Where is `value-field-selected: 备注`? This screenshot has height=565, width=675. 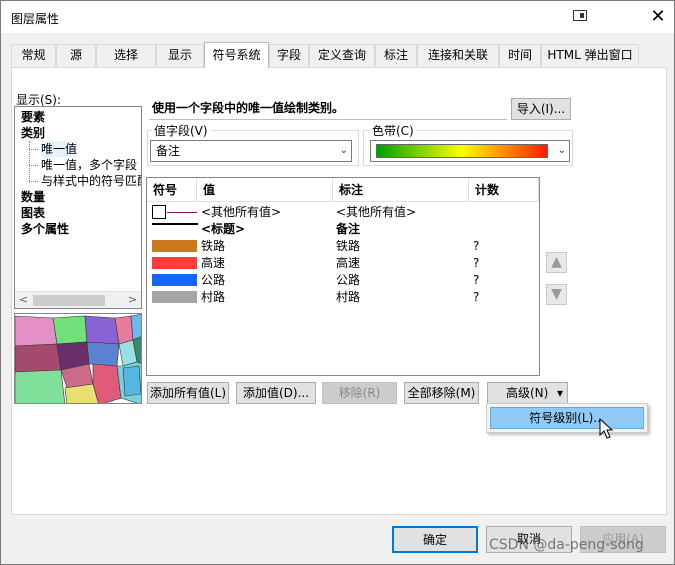 value-field-selected: 备注 is located at coordinates (168, 151).